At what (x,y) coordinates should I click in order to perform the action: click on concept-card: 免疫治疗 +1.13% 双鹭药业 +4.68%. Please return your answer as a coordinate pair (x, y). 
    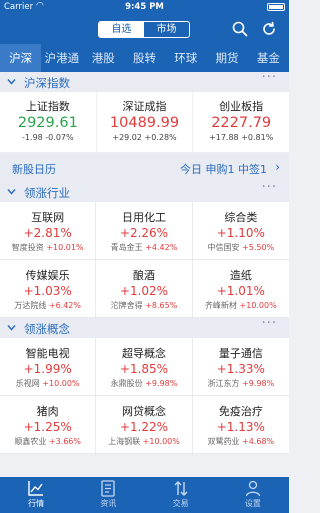
    Looking at the image, I should click on (240, 425).